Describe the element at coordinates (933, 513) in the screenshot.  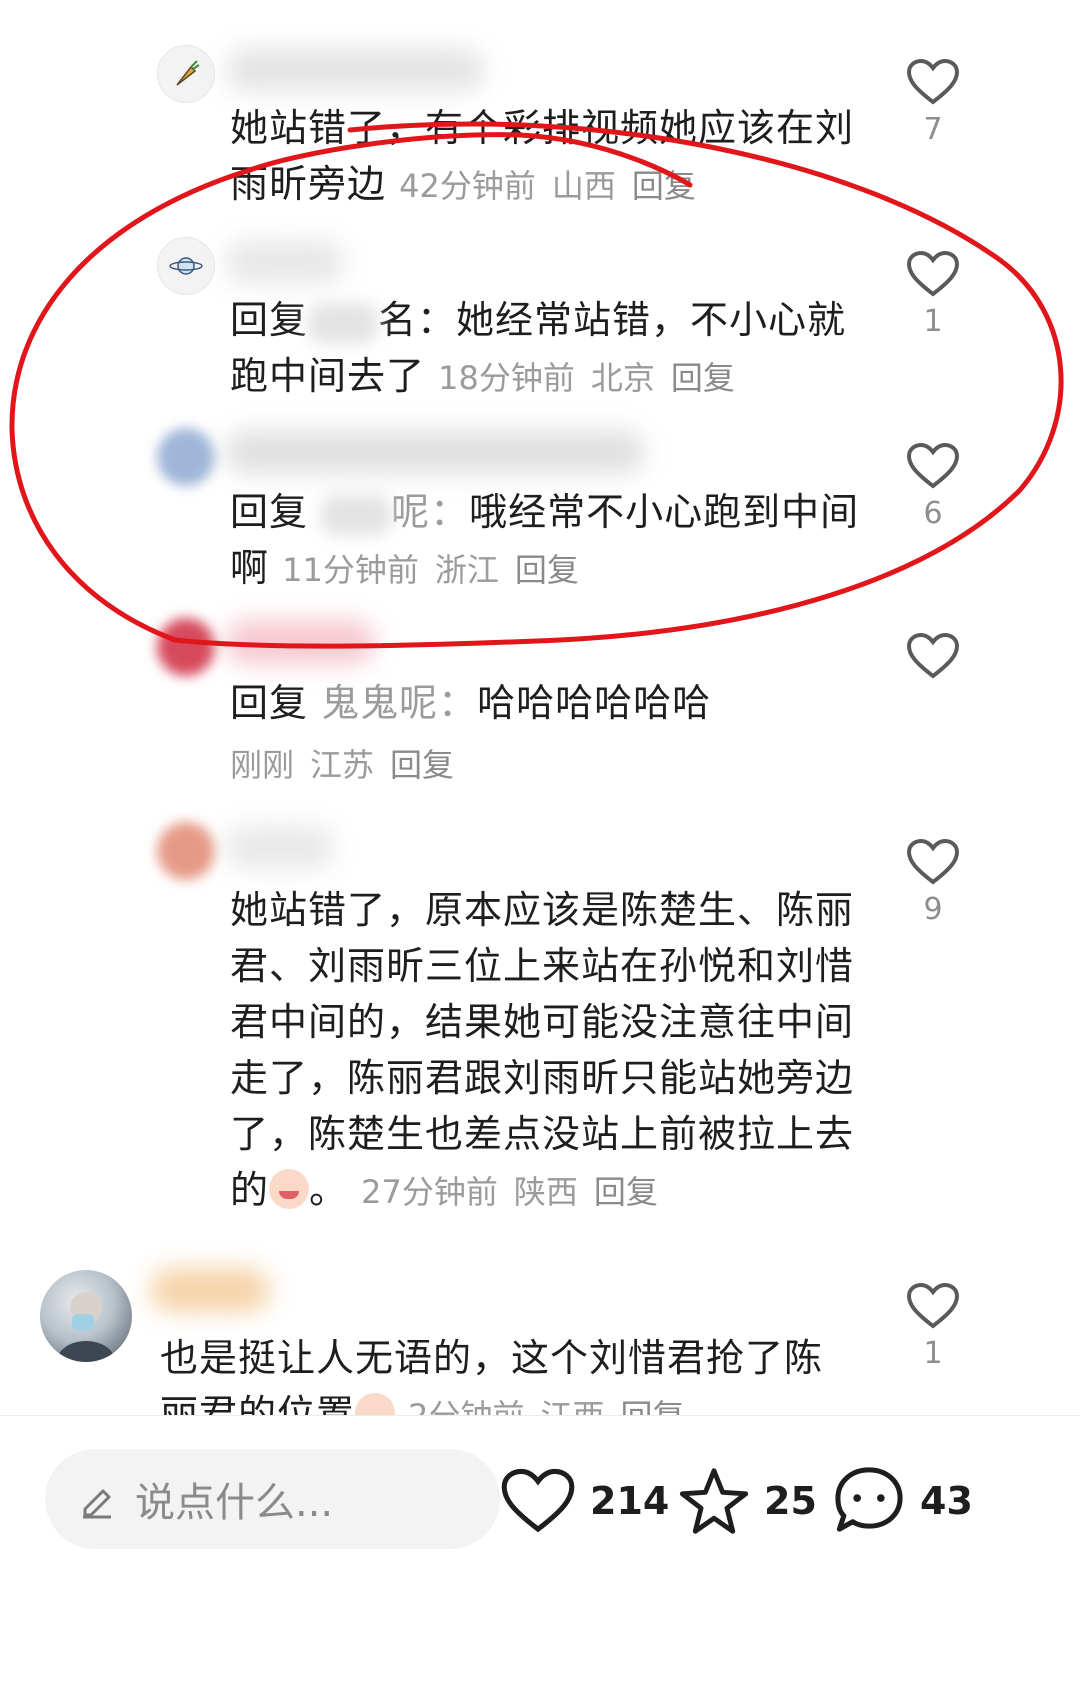
I see `like-count: 6` at that location.